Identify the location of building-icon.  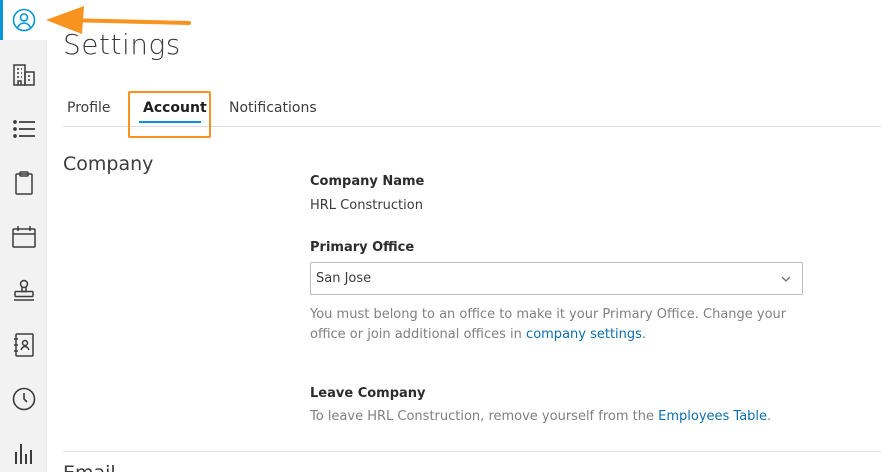
(23, 75).